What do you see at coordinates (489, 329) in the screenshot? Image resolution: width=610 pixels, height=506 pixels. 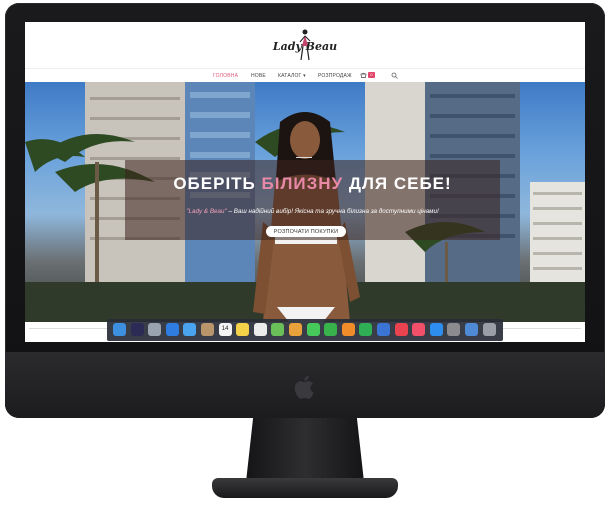 I see `trash-icon` at bounding box center [489, 329].